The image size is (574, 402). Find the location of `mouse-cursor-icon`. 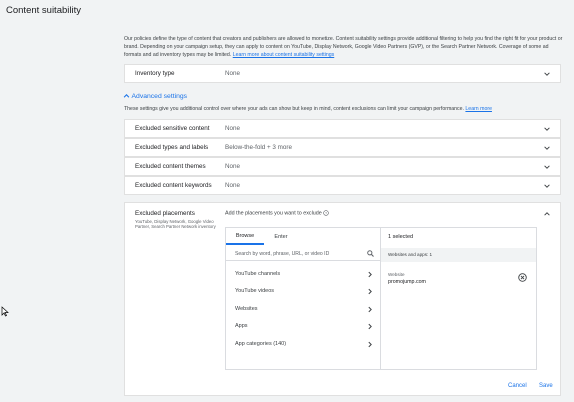

mouse-cursor-icon is located at coordinates (5, 311).